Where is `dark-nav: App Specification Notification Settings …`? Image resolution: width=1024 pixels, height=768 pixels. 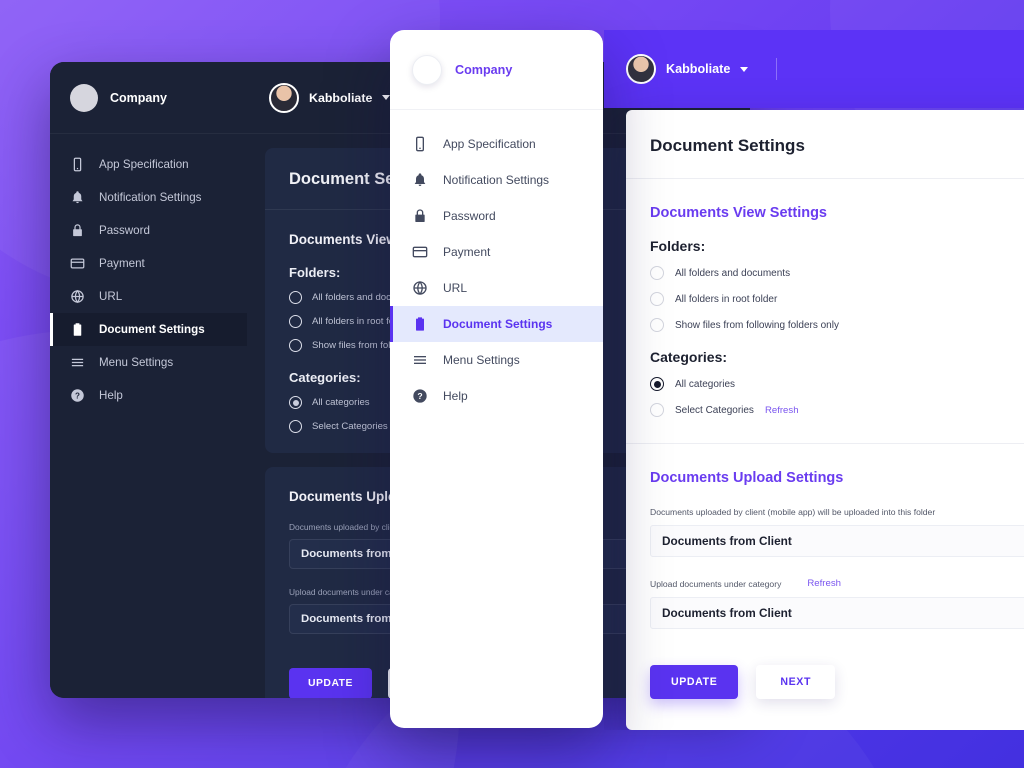 dark-nav: App Specification Notification Settings … is located at coordinates (148, 273).